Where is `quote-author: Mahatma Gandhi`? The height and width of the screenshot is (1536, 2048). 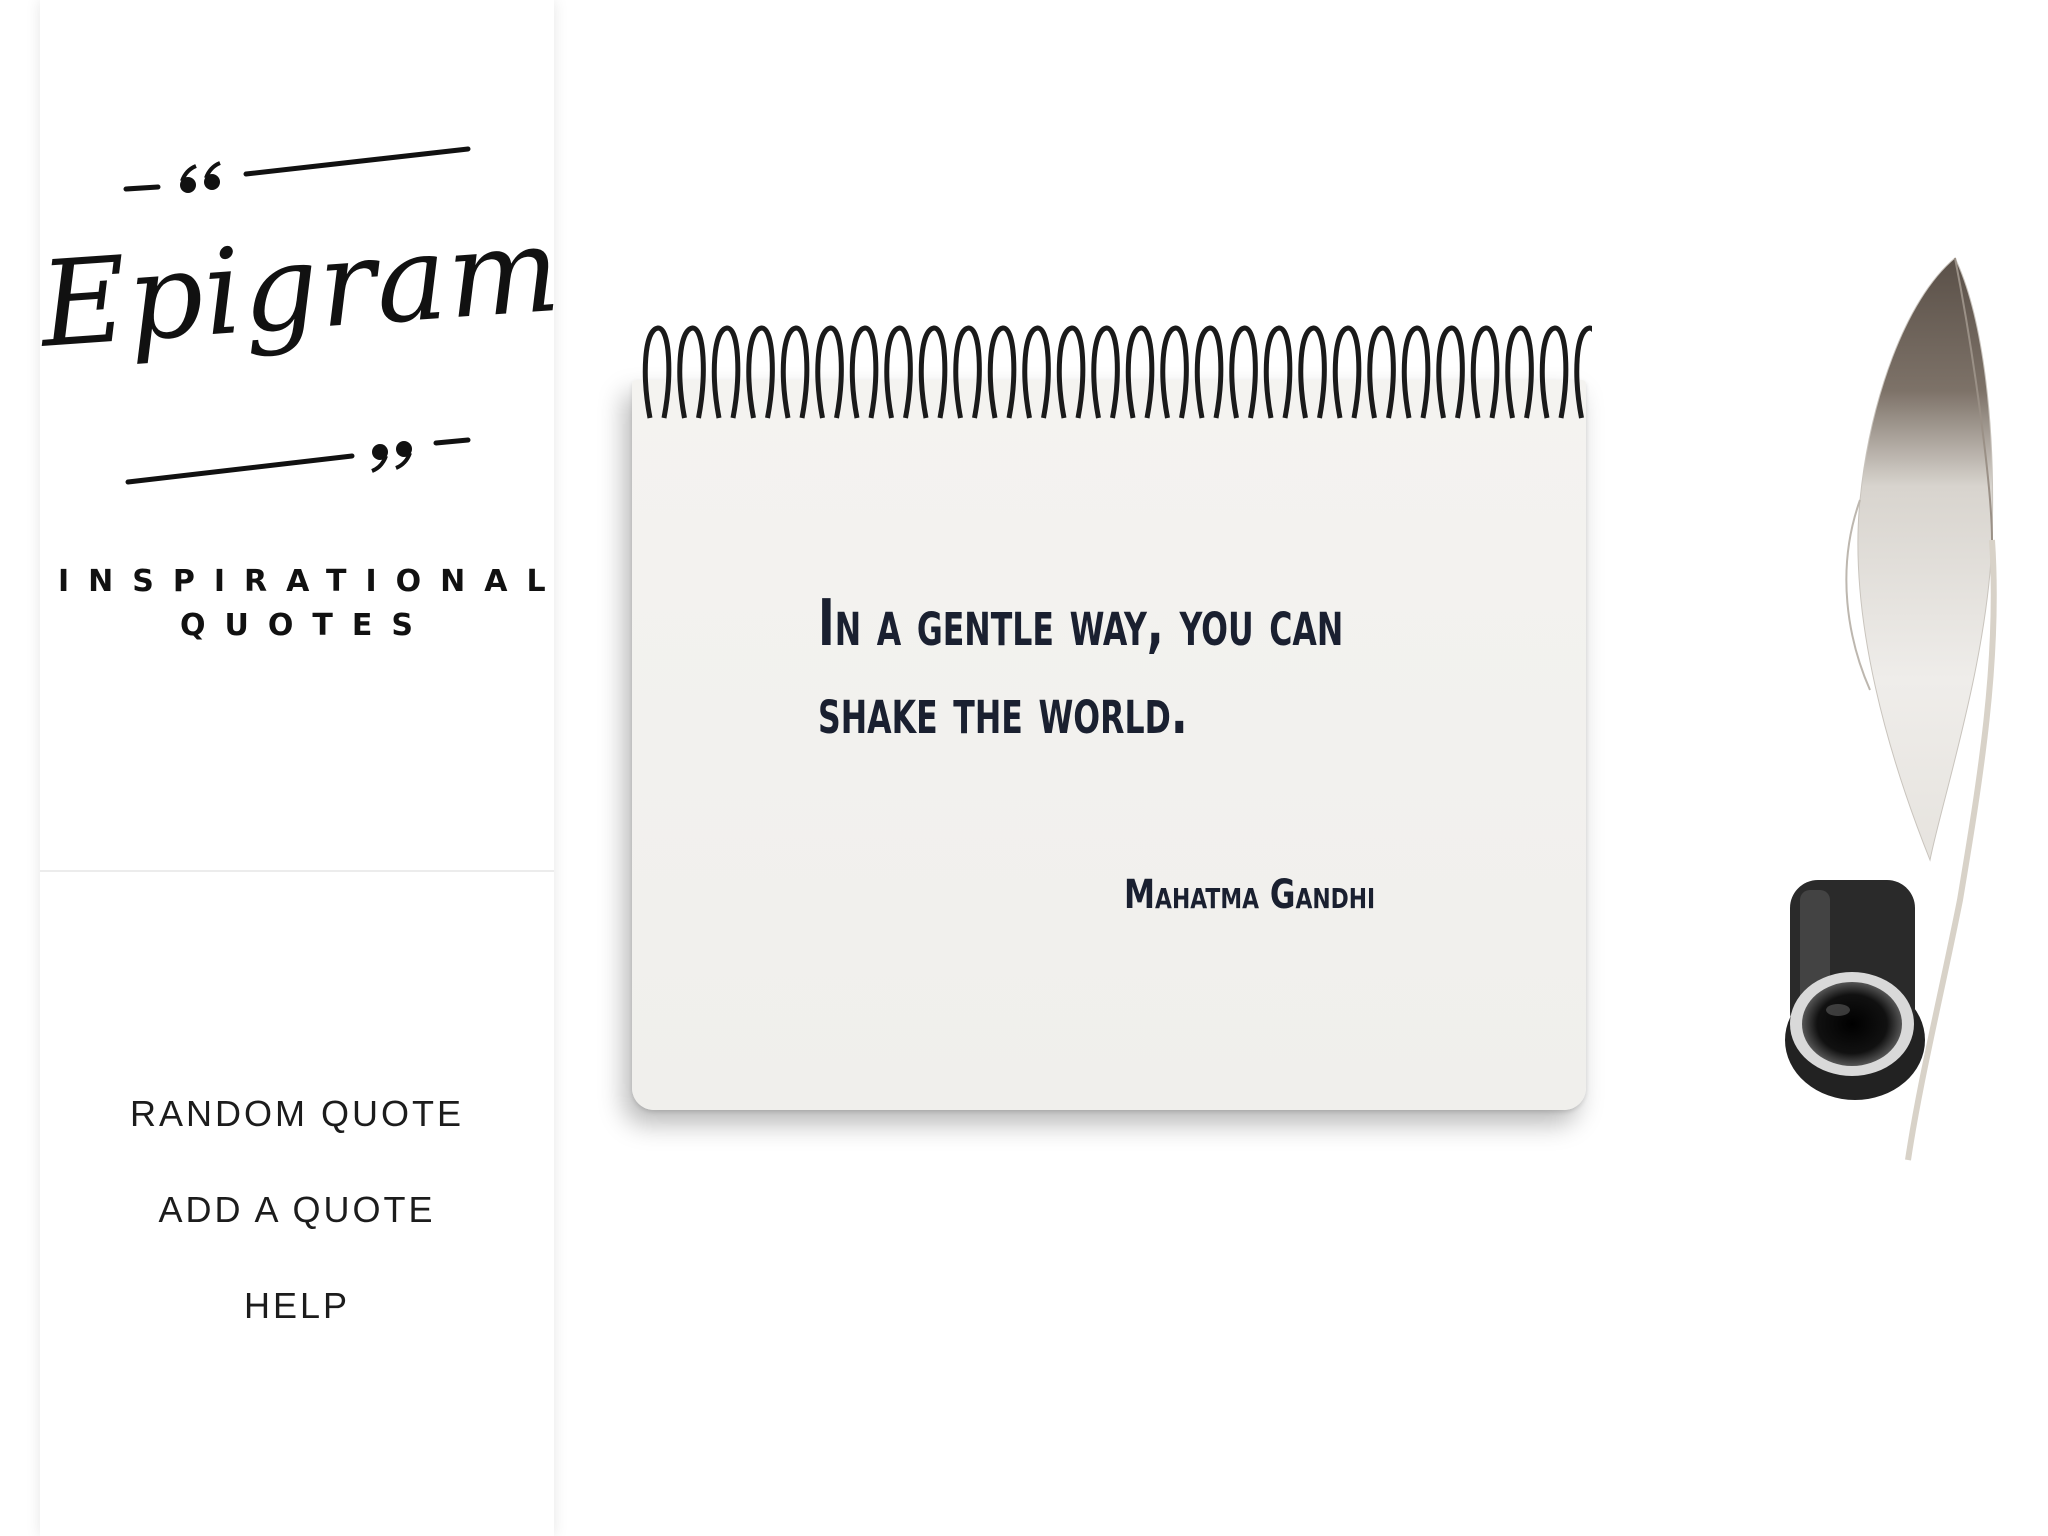 quote-author: Mahatma Gandhi is located at coordinates (1250, 895).